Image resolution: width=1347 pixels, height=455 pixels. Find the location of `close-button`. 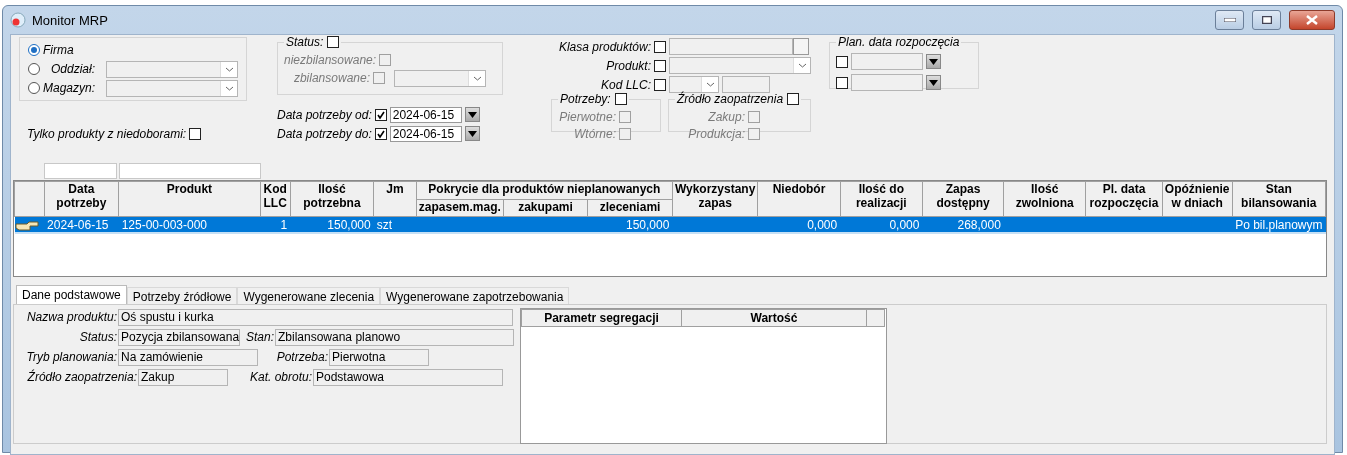

close-button is located at coordinates (1312, 20).